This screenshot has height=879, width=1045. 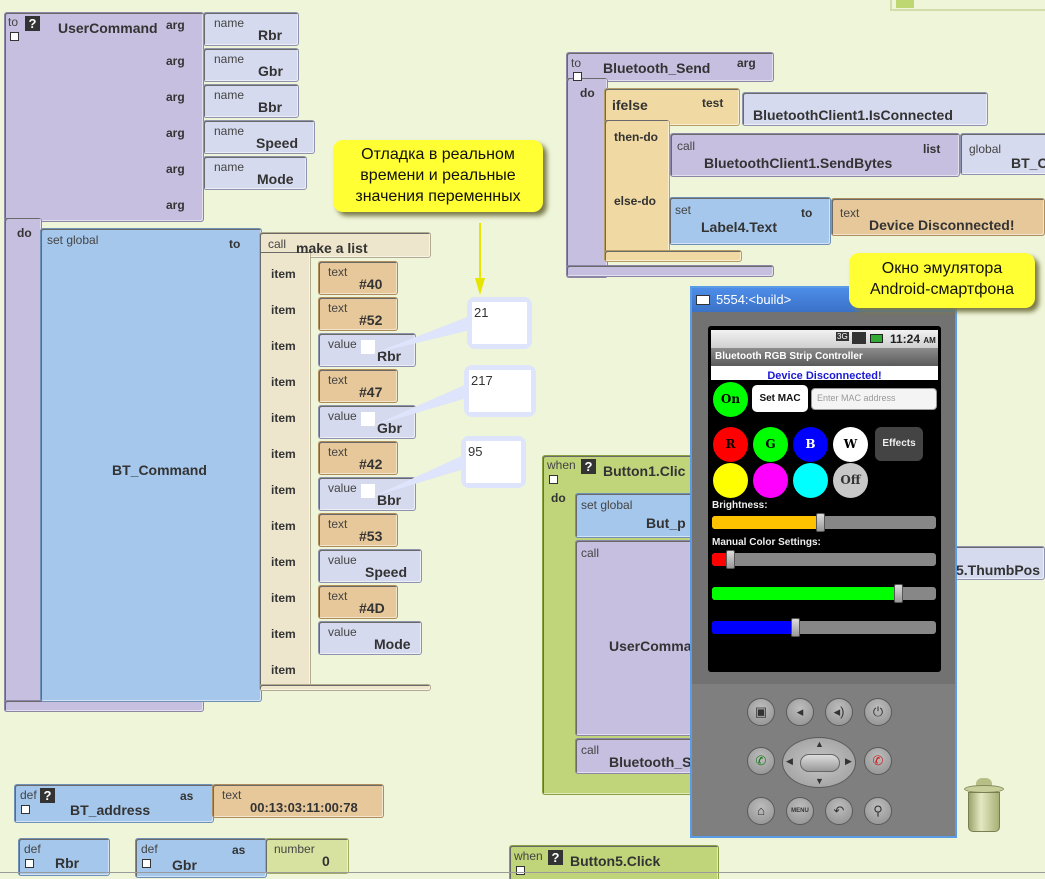 I want to click on watch-bubble-bbr: 95, so click(x=493, y=462).